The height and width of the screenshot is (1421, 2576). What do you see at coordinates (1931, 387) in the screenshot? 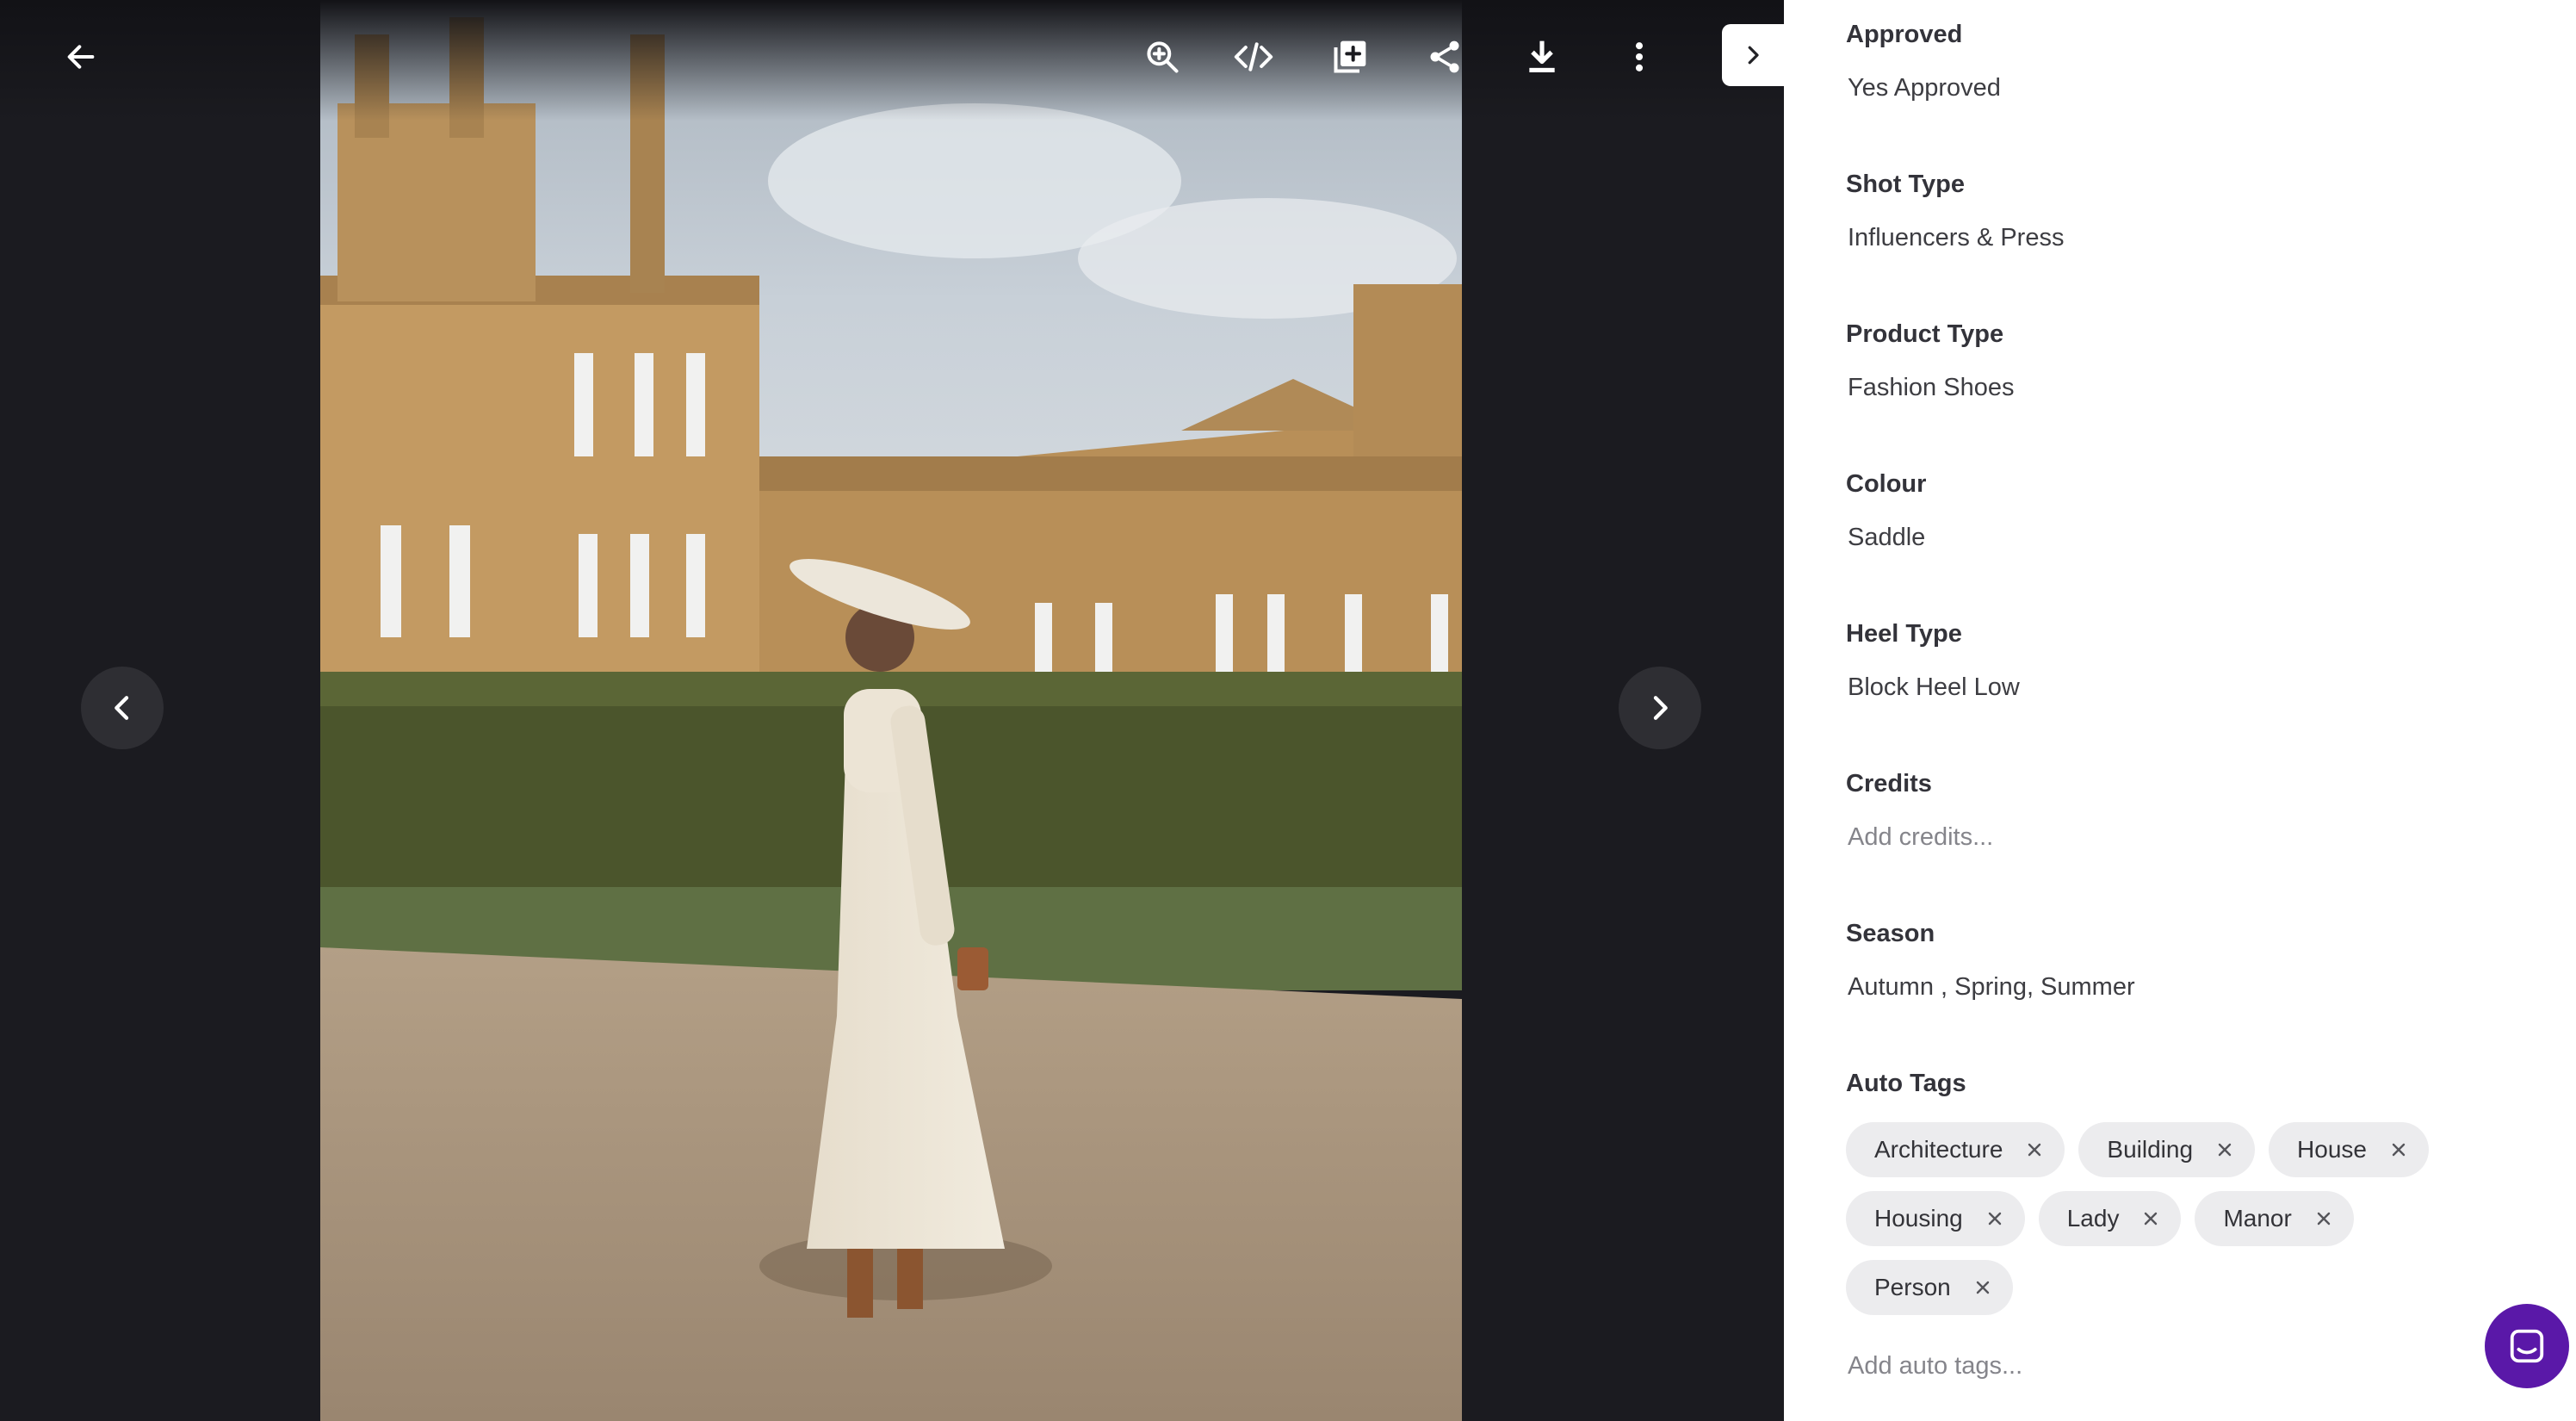
I see `field-value: Fashion Shoes` at bounding box center [1931, 387].